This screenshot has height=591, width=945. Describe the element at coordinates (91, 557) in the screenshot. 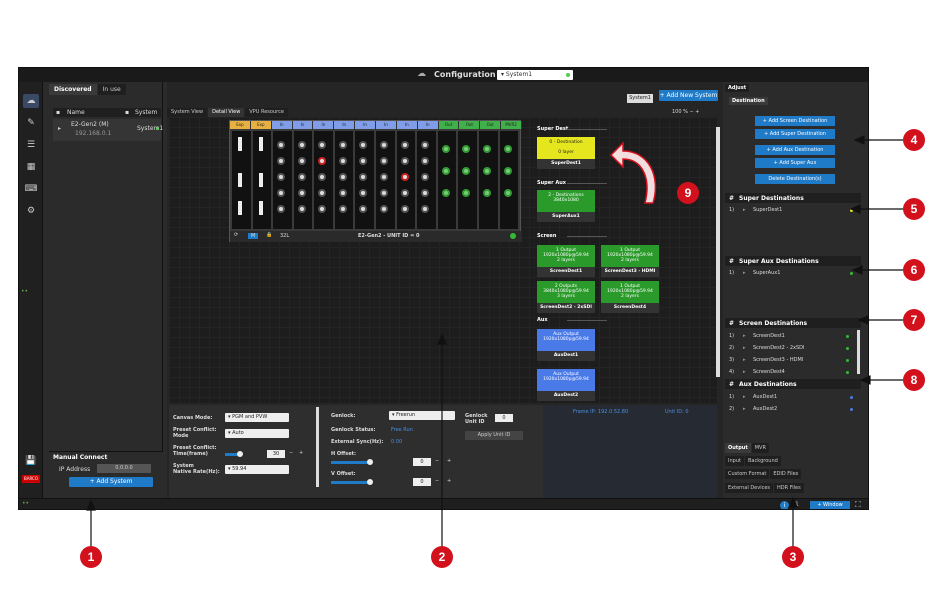

I see `callout-1: 1` at that location.